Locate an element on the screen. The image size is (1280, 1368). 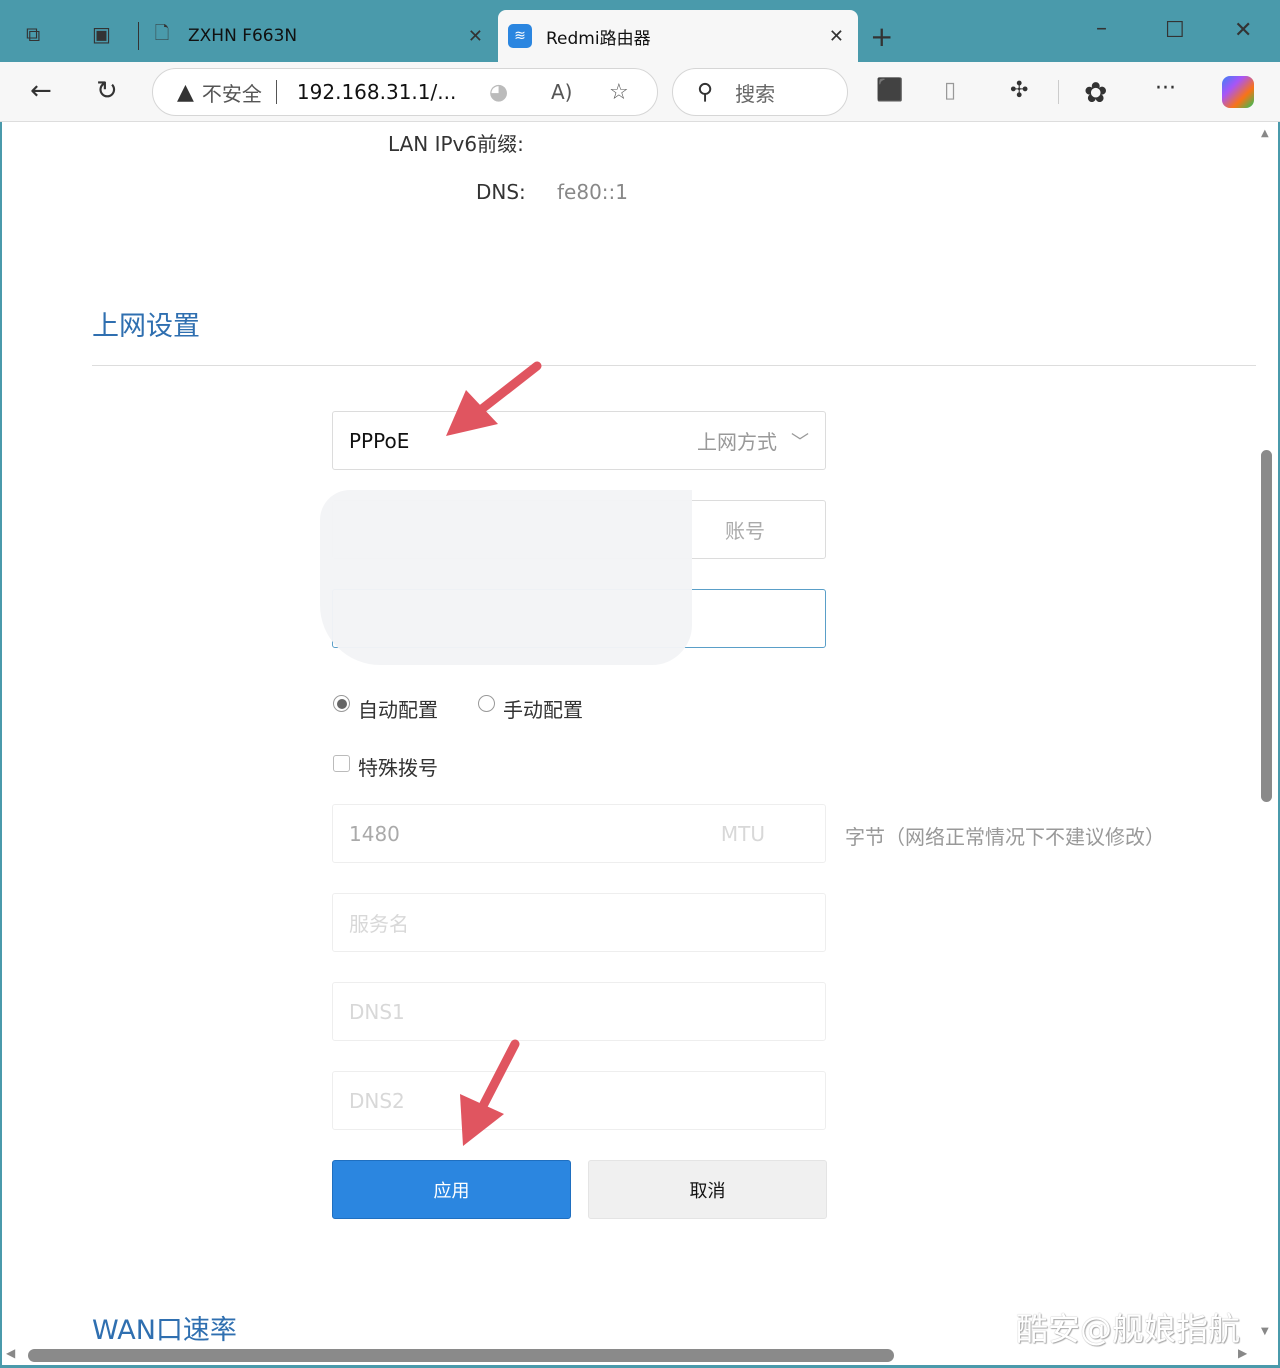
arrow-to-connection-type is located at coordinates (494, 398).